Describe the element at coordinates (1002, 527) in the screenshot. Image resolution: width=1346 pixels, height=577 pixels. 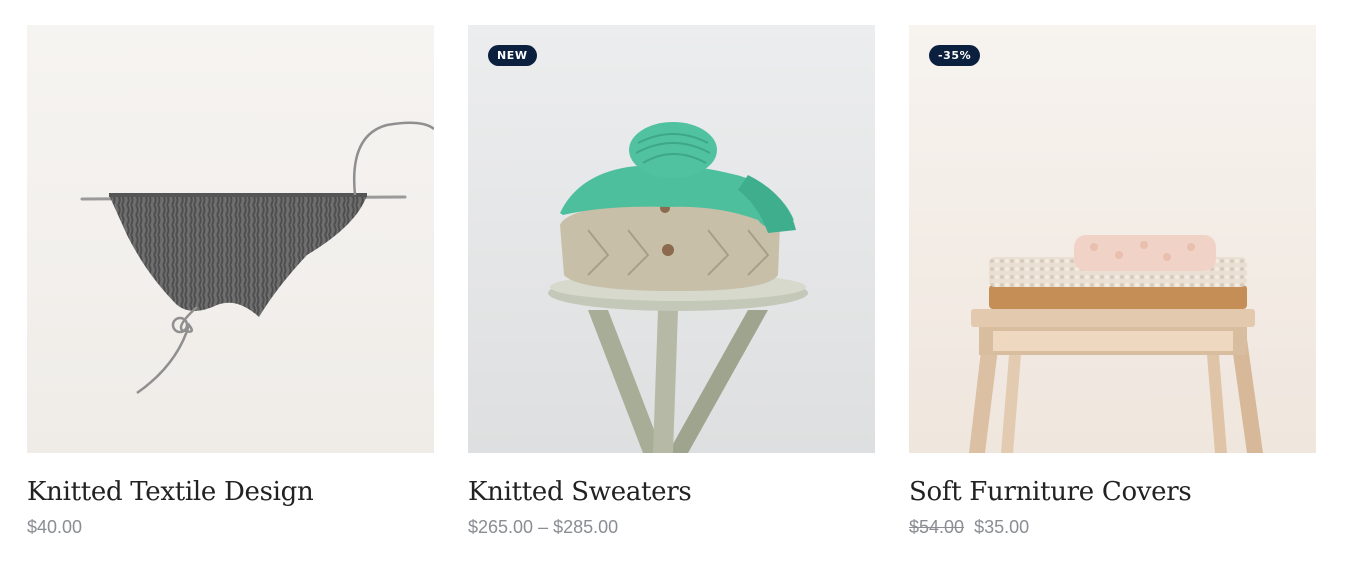
I see `sale-price: $35.00` at that location.